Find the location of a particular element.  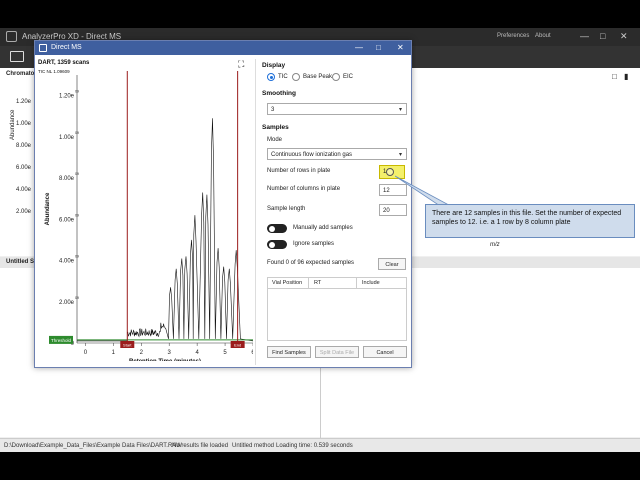

dialog-title-bar: Direct MS — □ ✕ is located at coordinates (223, 48).